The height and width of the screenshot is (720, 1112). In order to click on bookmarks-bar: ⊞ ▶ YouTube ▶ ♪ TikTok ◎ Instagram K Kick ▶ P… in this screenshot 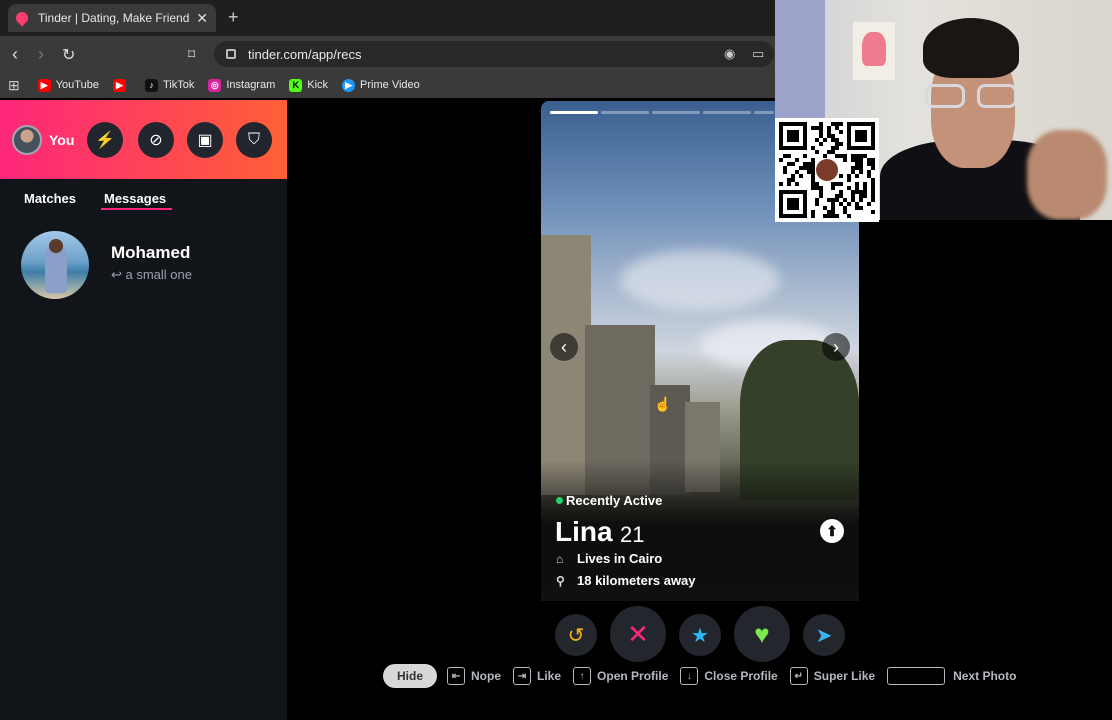, I will do `click(387, 85)`.